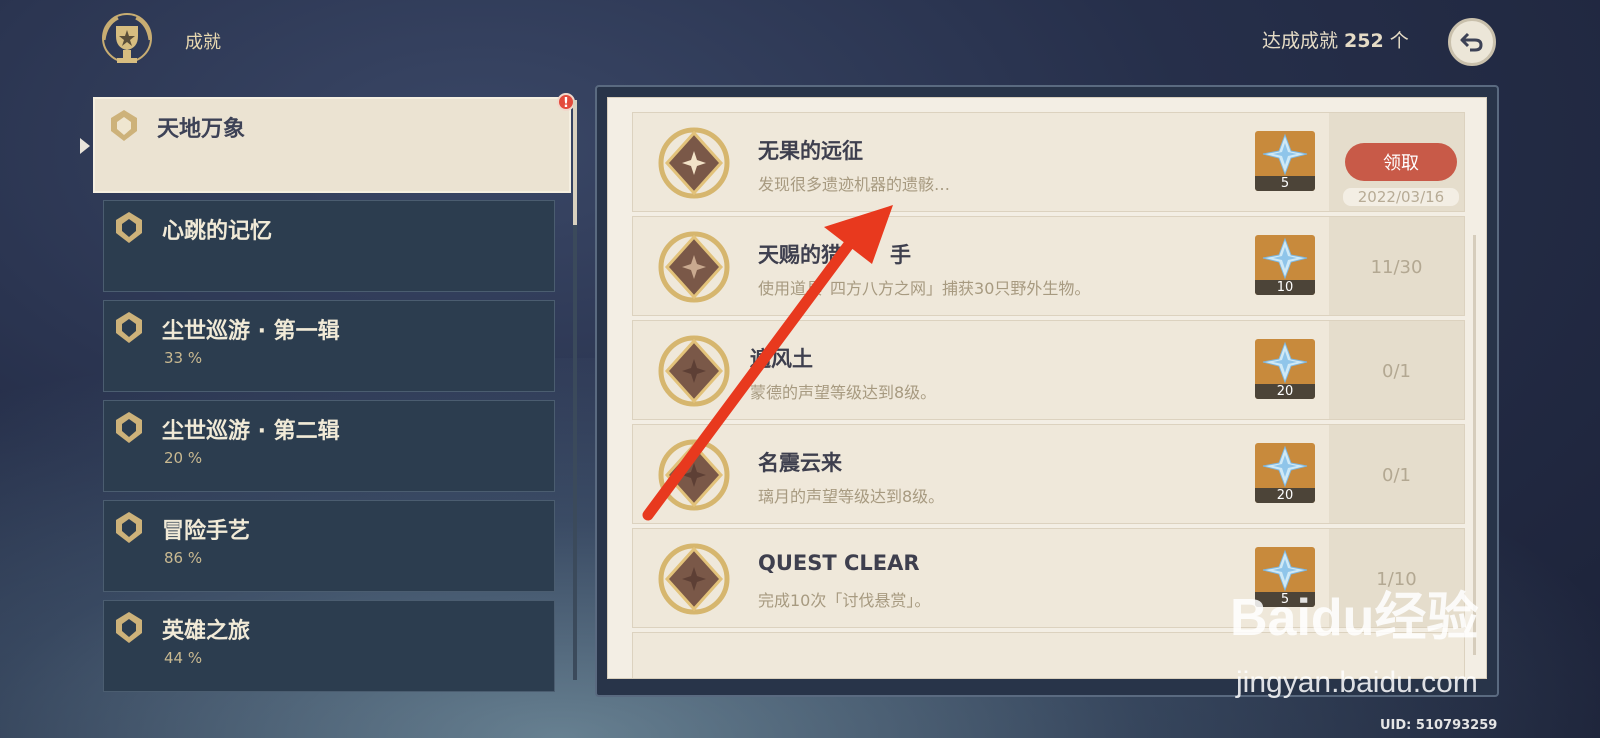 The width and height of the screenshot is (1600, 738). I want to click on claim-area: 领取 2022/03/16, so click(1396, 162).